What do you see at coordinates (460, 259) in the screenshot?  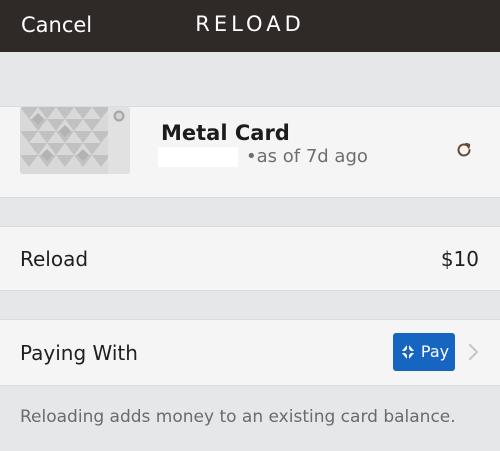 I see `reload-amount: $10` at bounding box center [460, 259].